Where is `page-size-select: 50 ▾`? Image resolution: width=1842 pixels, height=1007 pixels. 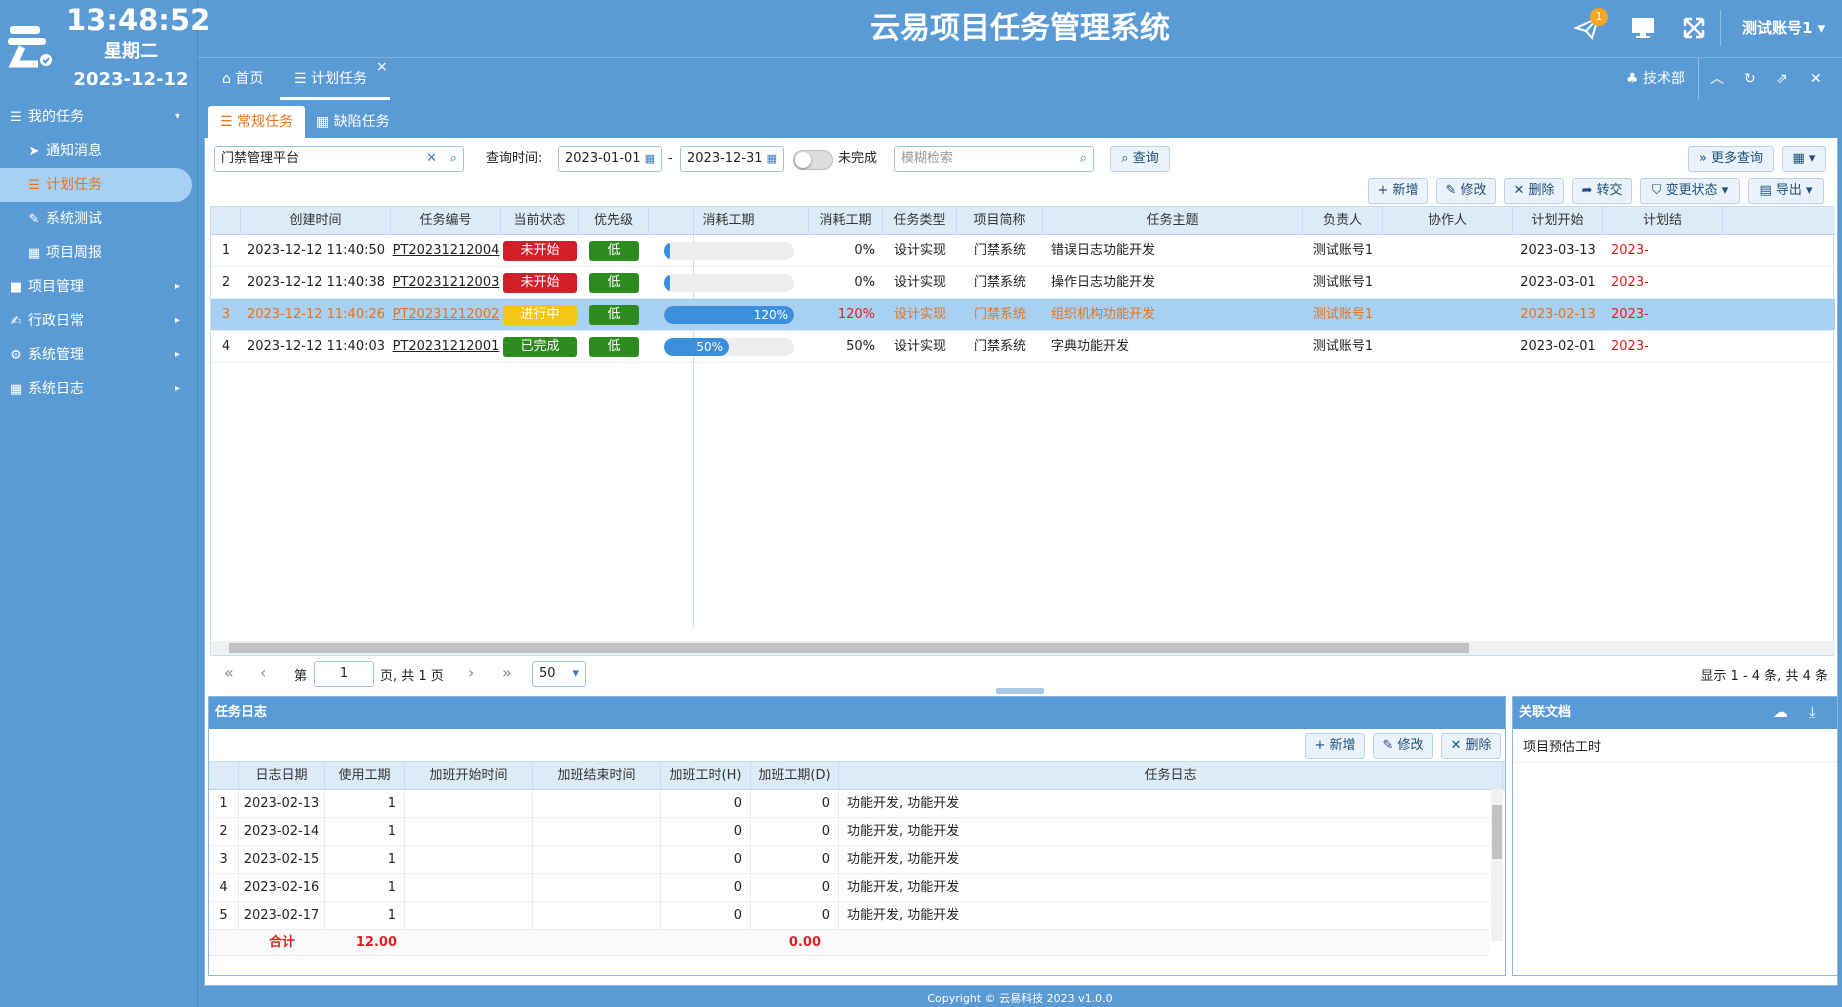
page-size-select: 50 ▾ is located at coordinates (559, 674).